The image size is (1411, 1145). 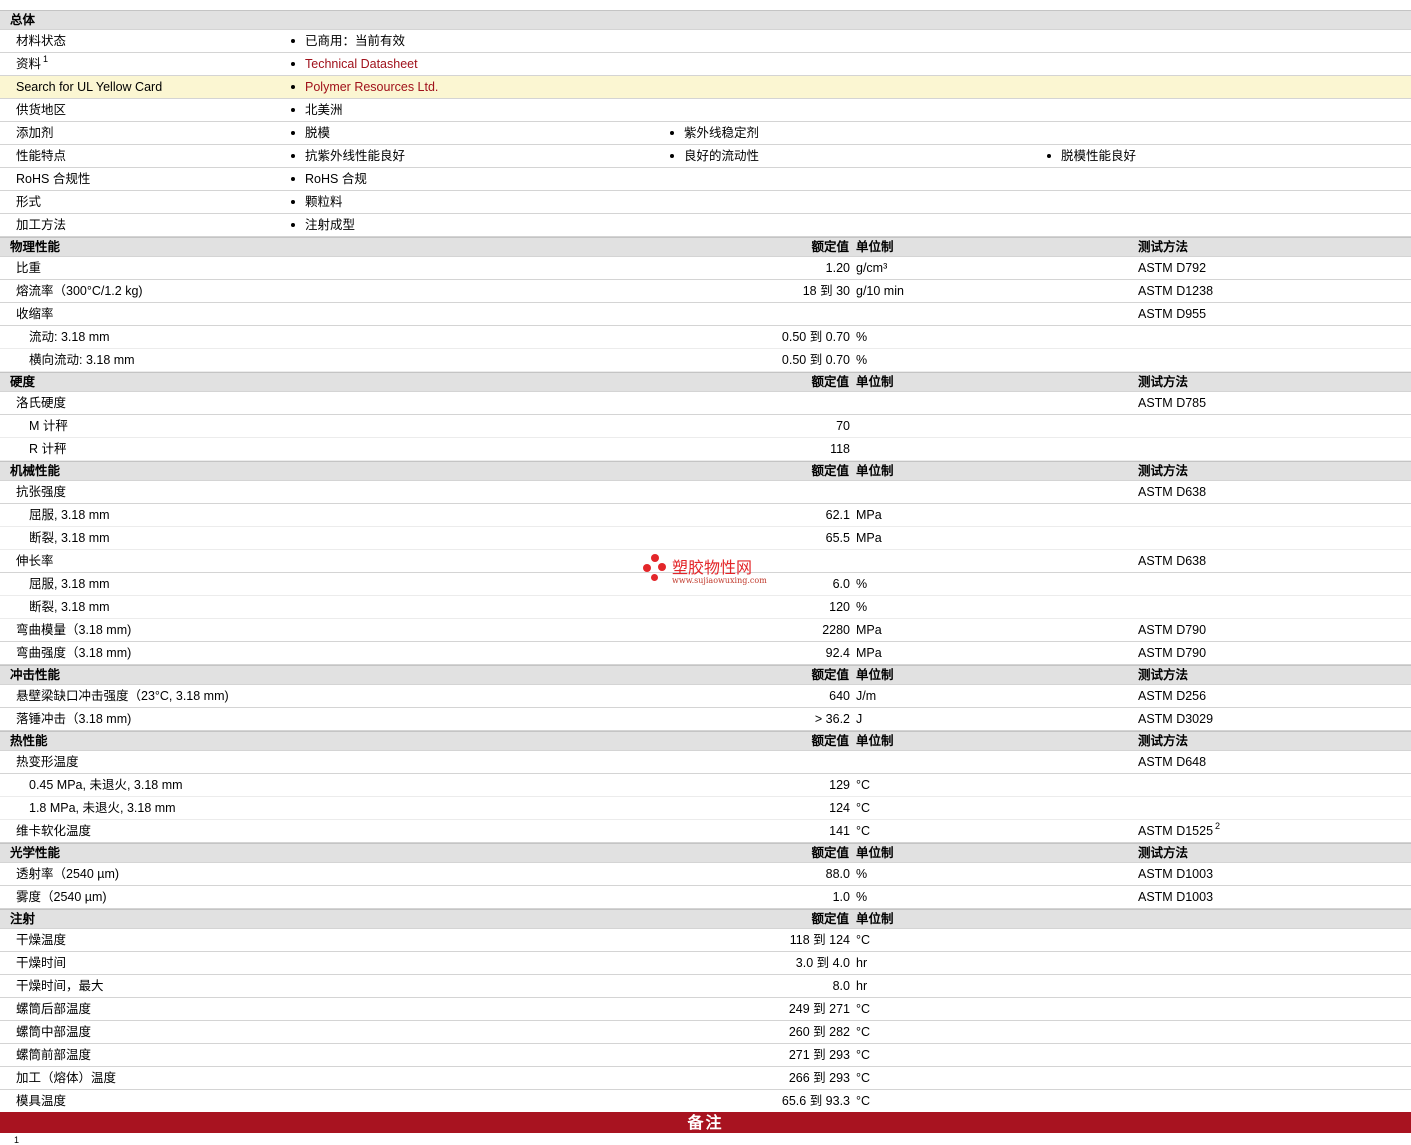 I want to click on property-value: 271 到 293, so click(x=819, y=1055).